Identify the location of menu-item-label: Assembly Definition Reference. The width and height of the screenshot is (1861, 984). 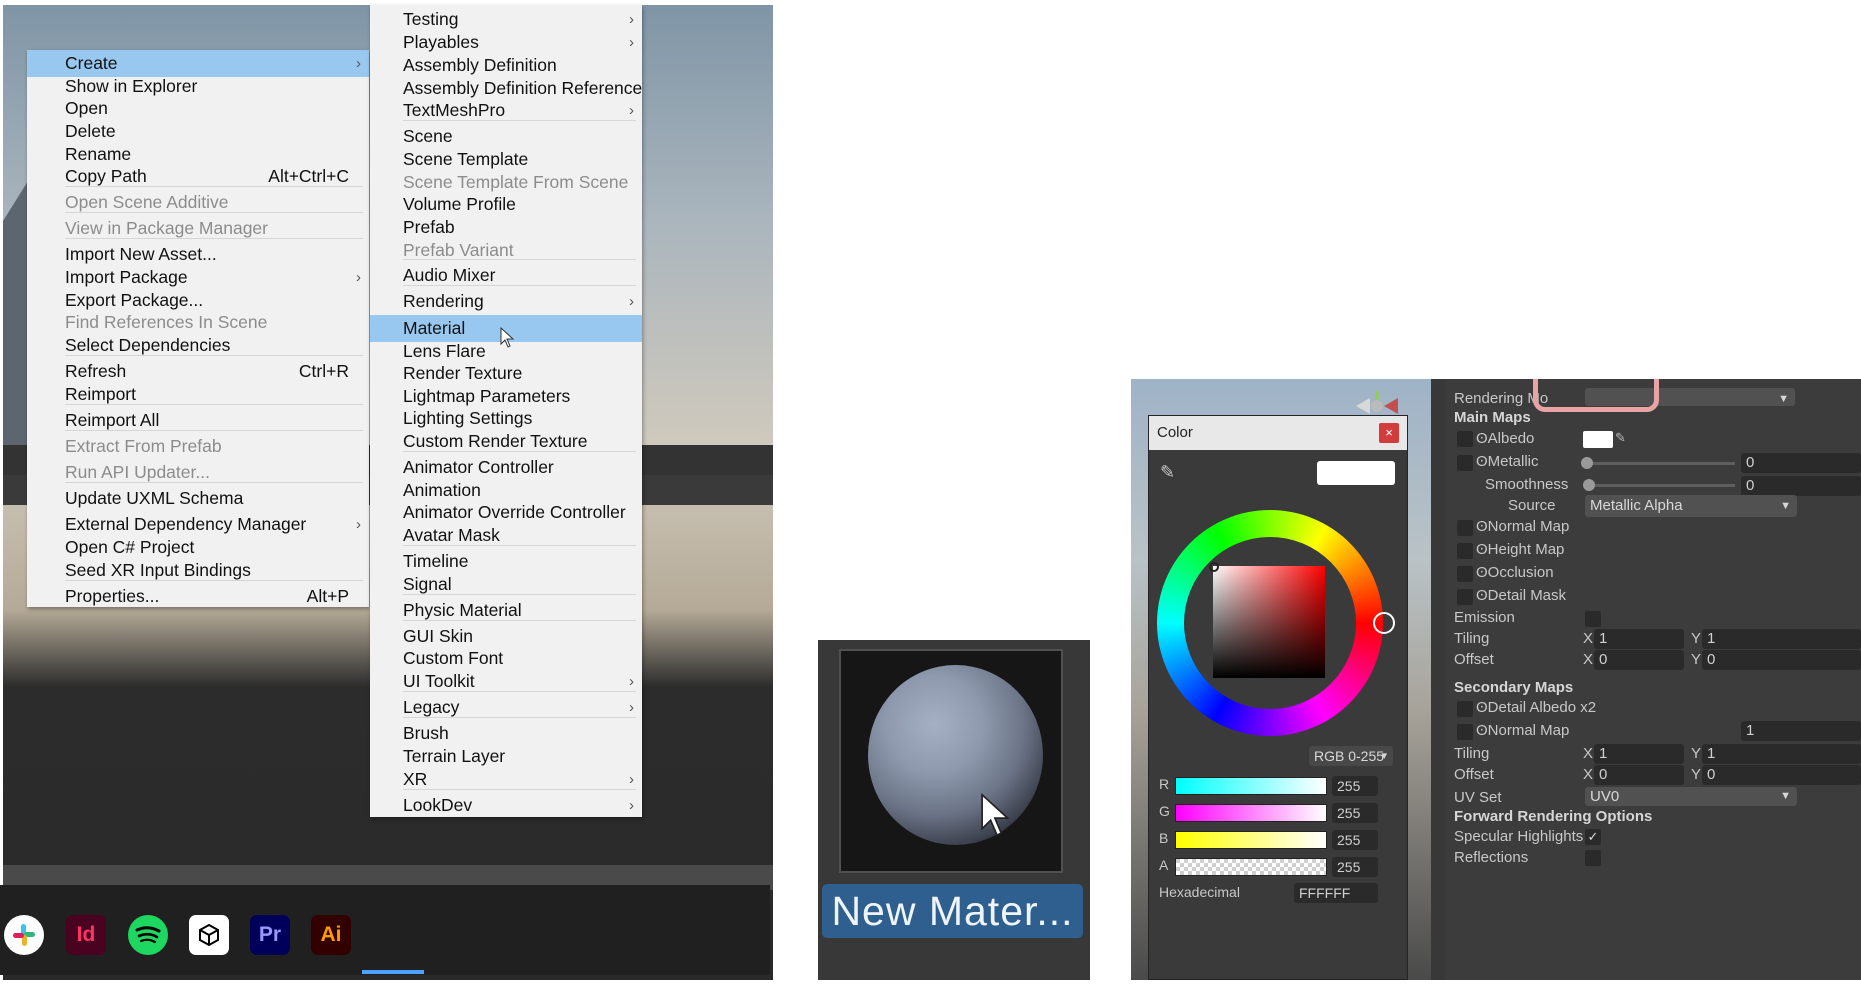
(523, 88).